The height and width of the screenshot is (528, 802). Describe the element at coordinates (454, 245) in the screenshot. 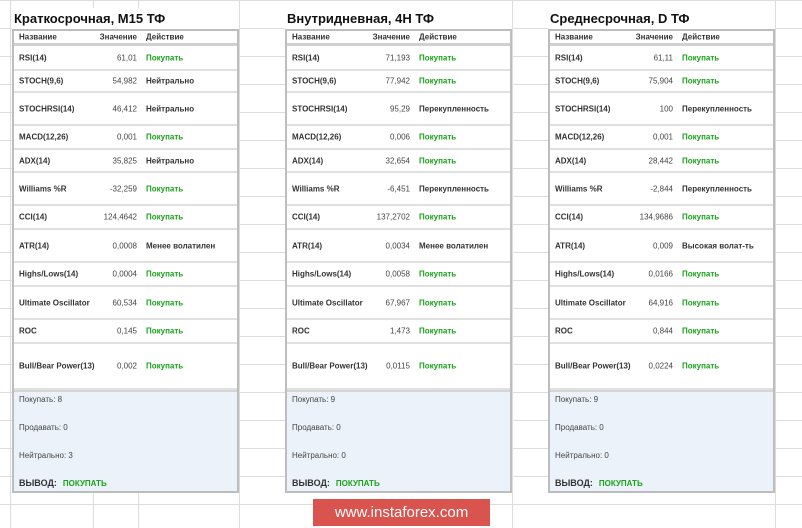

I see `indicator-action: Менее волатилен` at that location.